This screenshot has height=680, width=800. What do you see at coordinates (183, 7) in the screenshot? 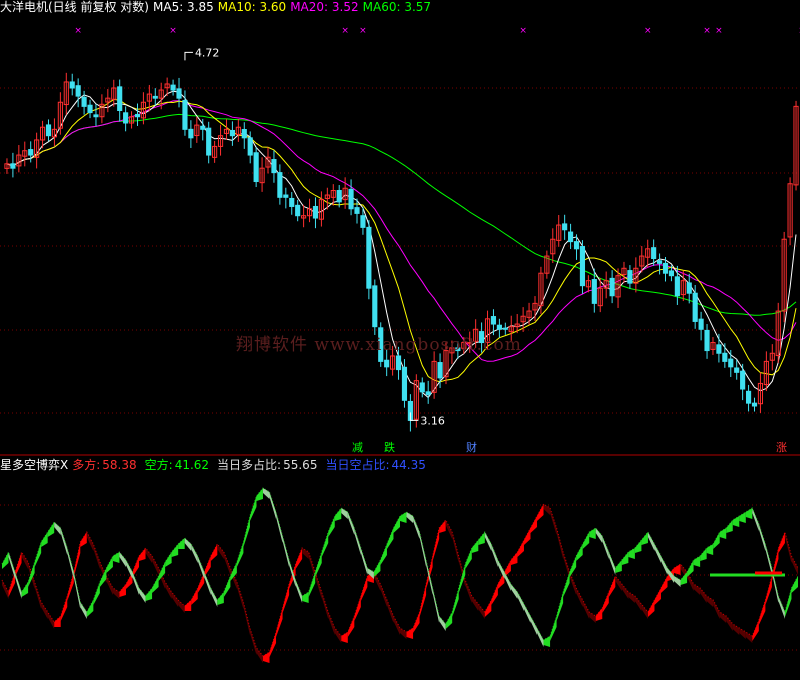
I see `ma-legend-item: MA5: 3.85` at bounding box center [183, 7].